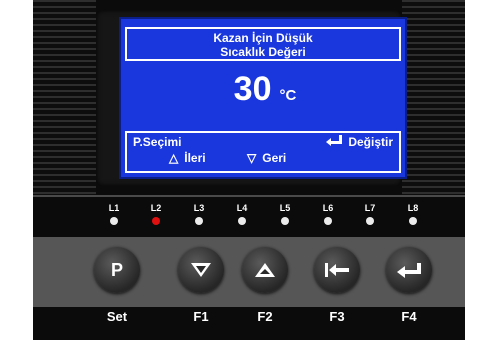 The image size is (495, 352). I want to click on f4-button, so click(409, 270).